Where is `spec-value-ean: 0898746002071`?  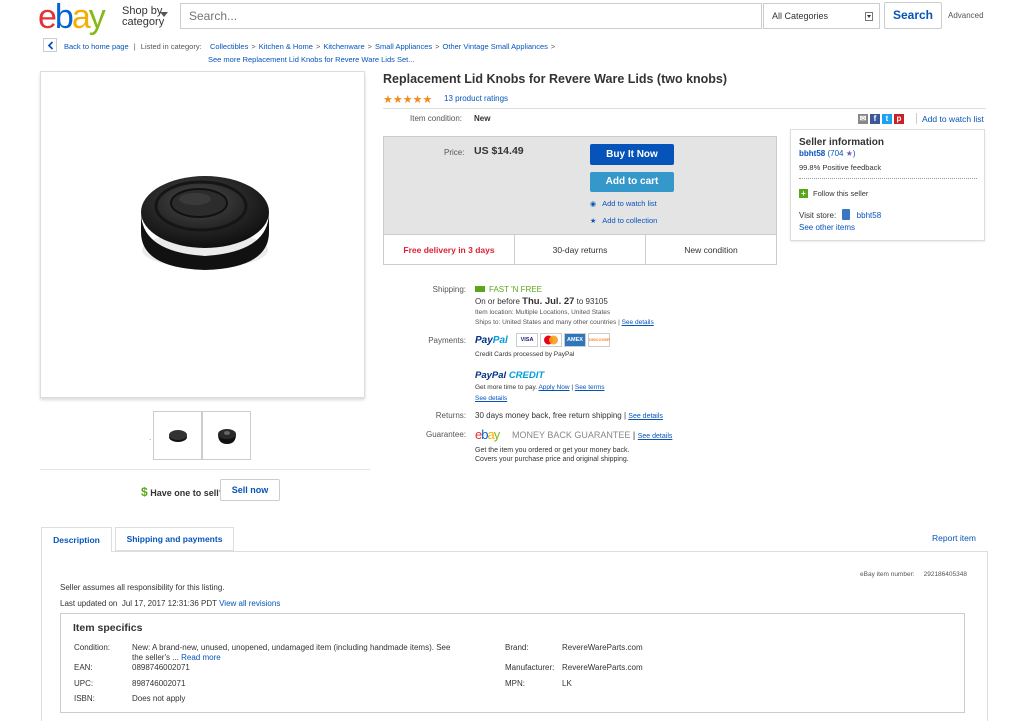 spec-value-ean: 0898746002071 is located at coordinates (161, 667).